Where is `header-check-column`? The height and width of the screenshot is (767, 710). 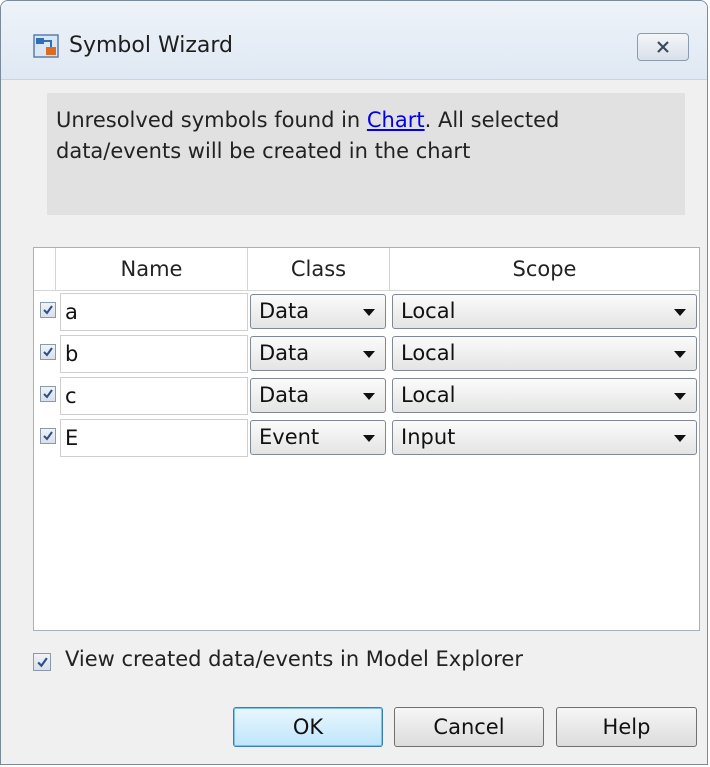
header-check-column is located at coordinates (45, 269).